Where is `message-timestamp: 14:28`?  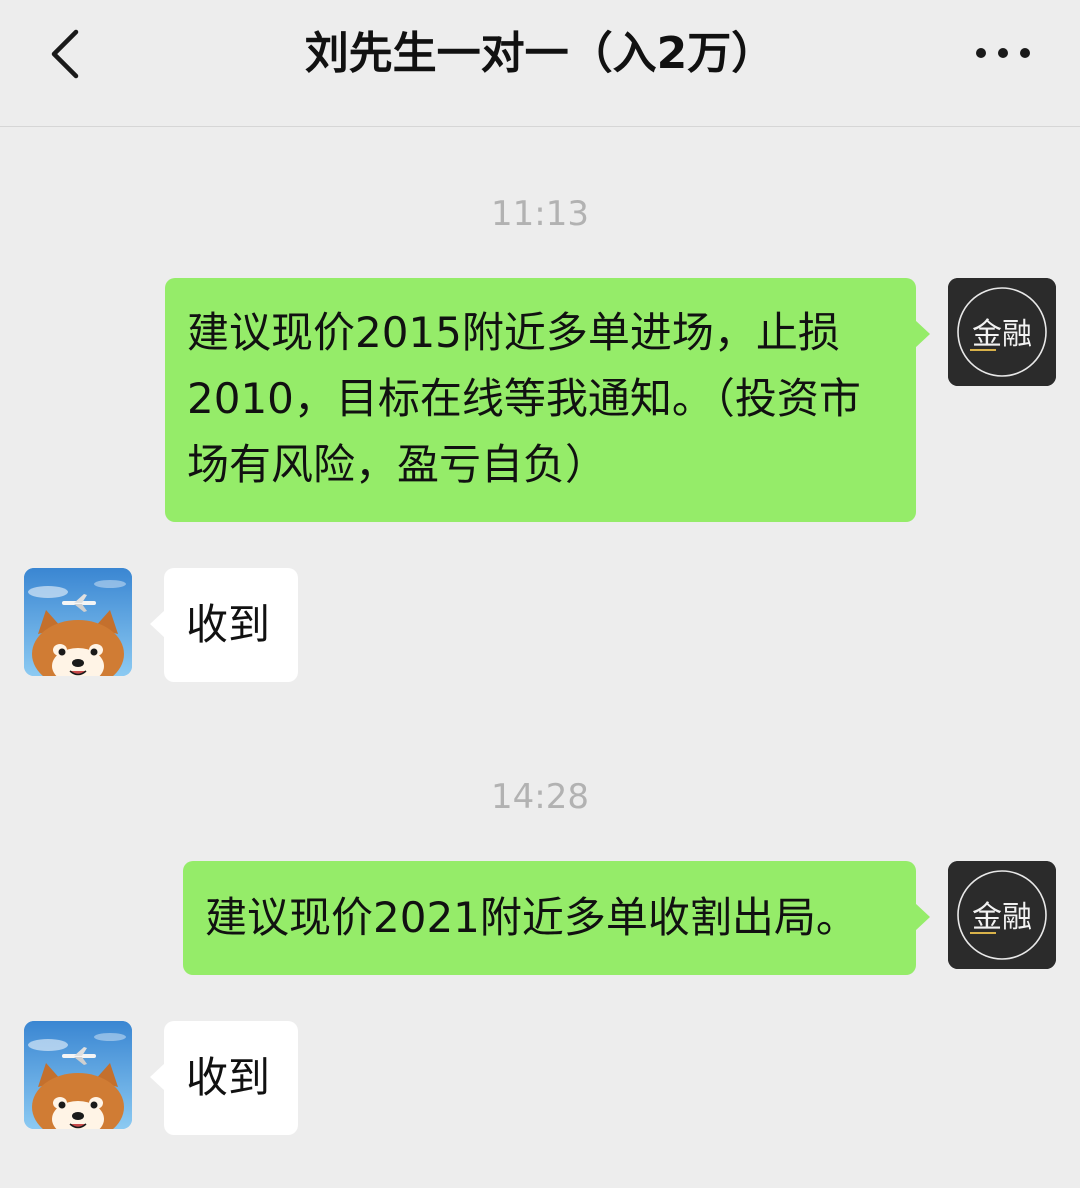 message-timestamp: 14:28 is located at coordinates (540, 797).